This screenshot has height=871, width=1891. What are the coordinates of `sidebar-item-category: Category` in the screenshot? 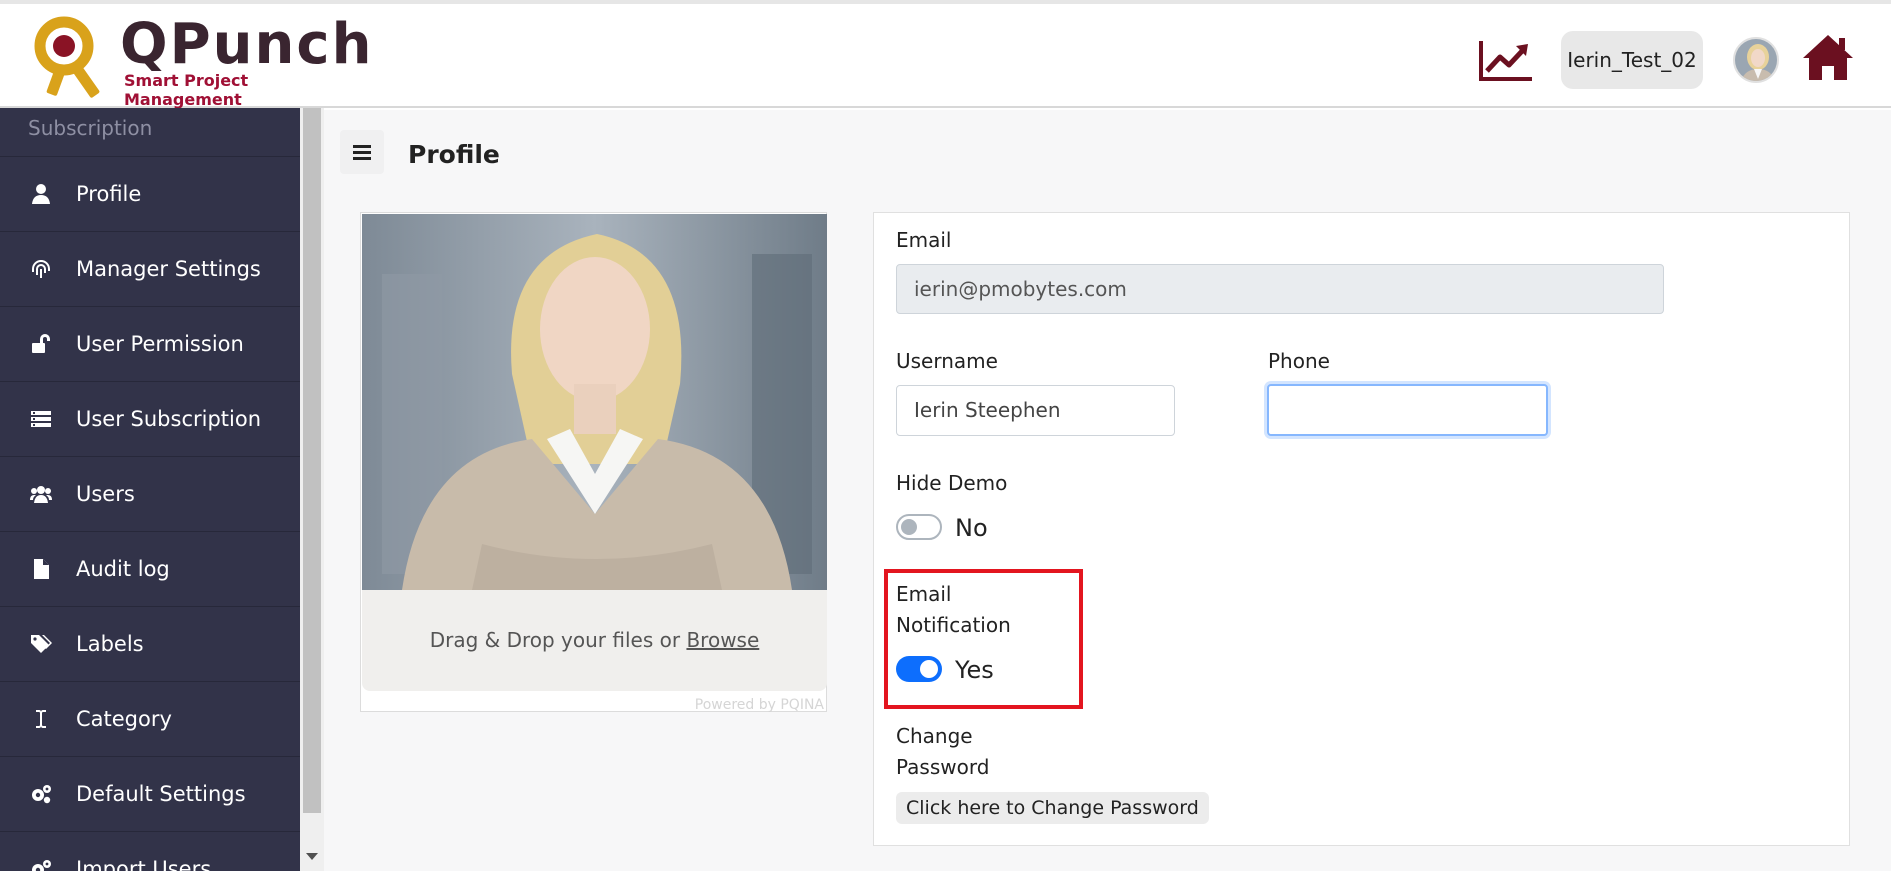 It's located at (150, 718).